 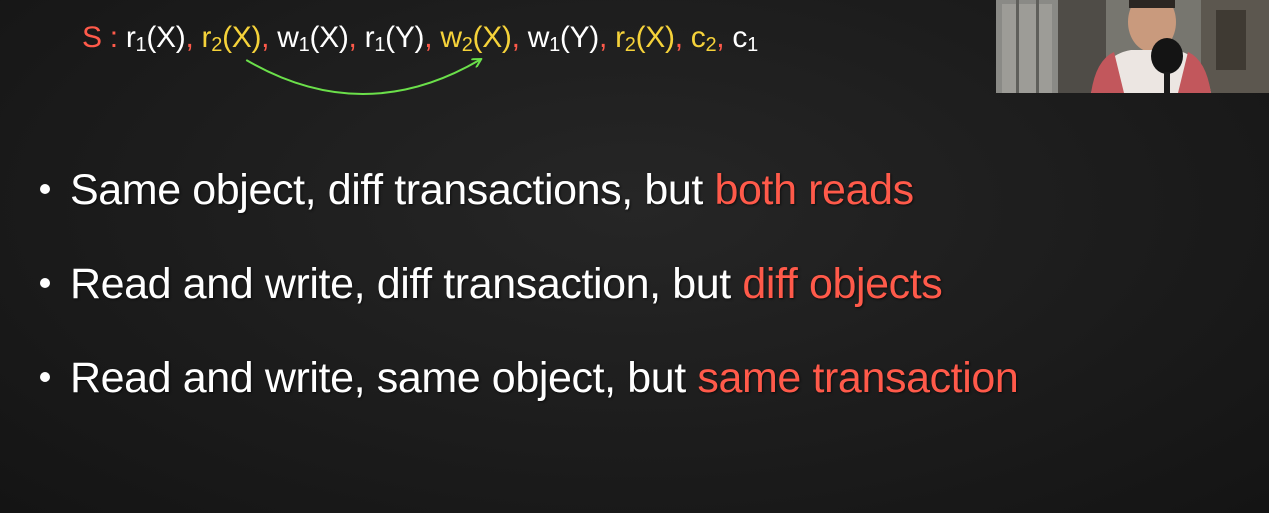 What do you see at coordinates (362, 77) in the screenshot?
I see `conflict-arrow` at bounding box center [362, 77].